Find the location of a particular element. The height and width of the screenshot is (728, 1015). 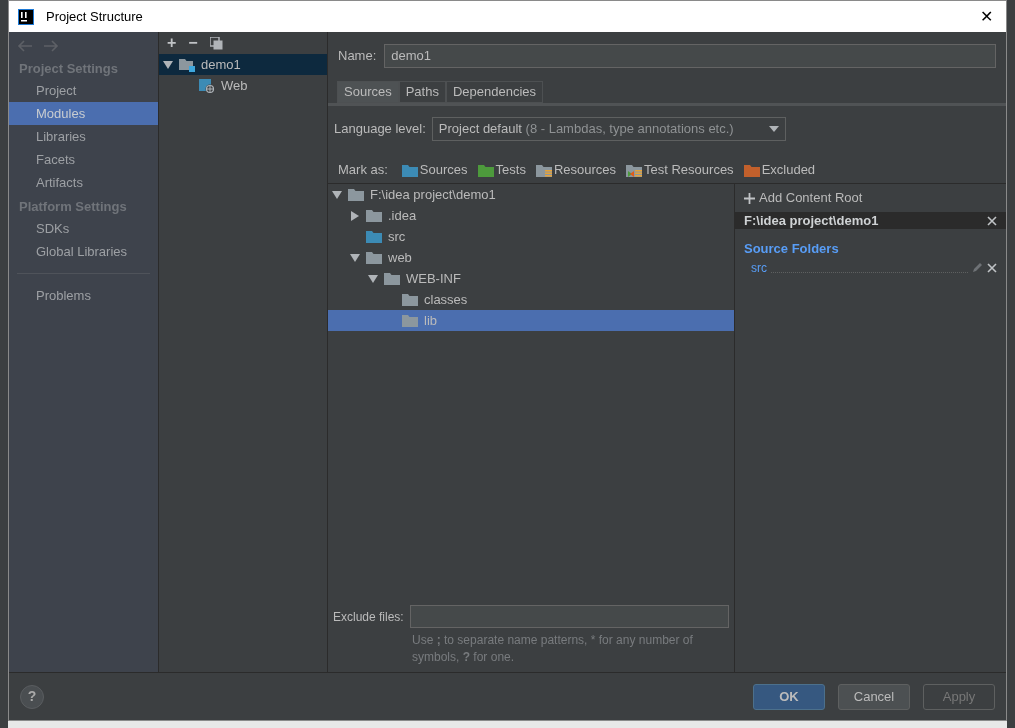

exclude-files-field is located at coordinates (569, 616).